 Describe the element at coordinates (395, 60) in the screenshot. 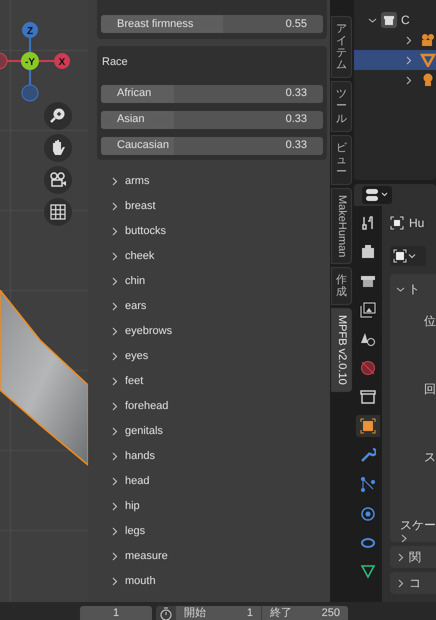

I see `outliner-row` at that location.